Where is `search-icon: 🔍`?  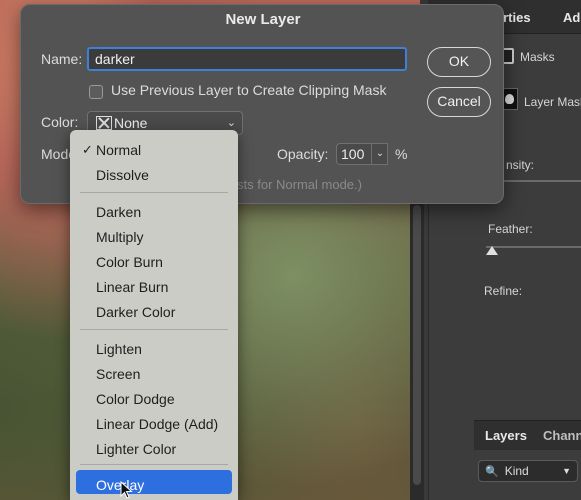 search-icon: 🔍 is located at coordinates (492, 471).